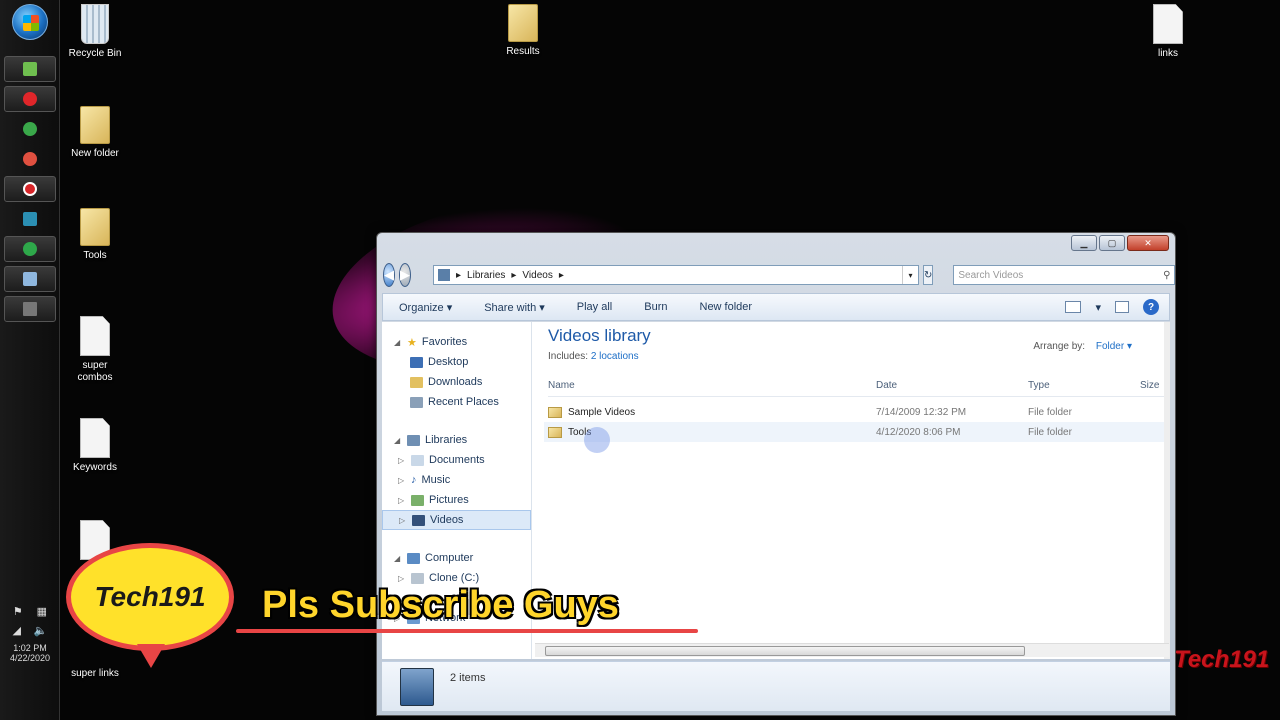  I want to click on row-date: 4/12/2020 8:06 PM, so click(918, 432).